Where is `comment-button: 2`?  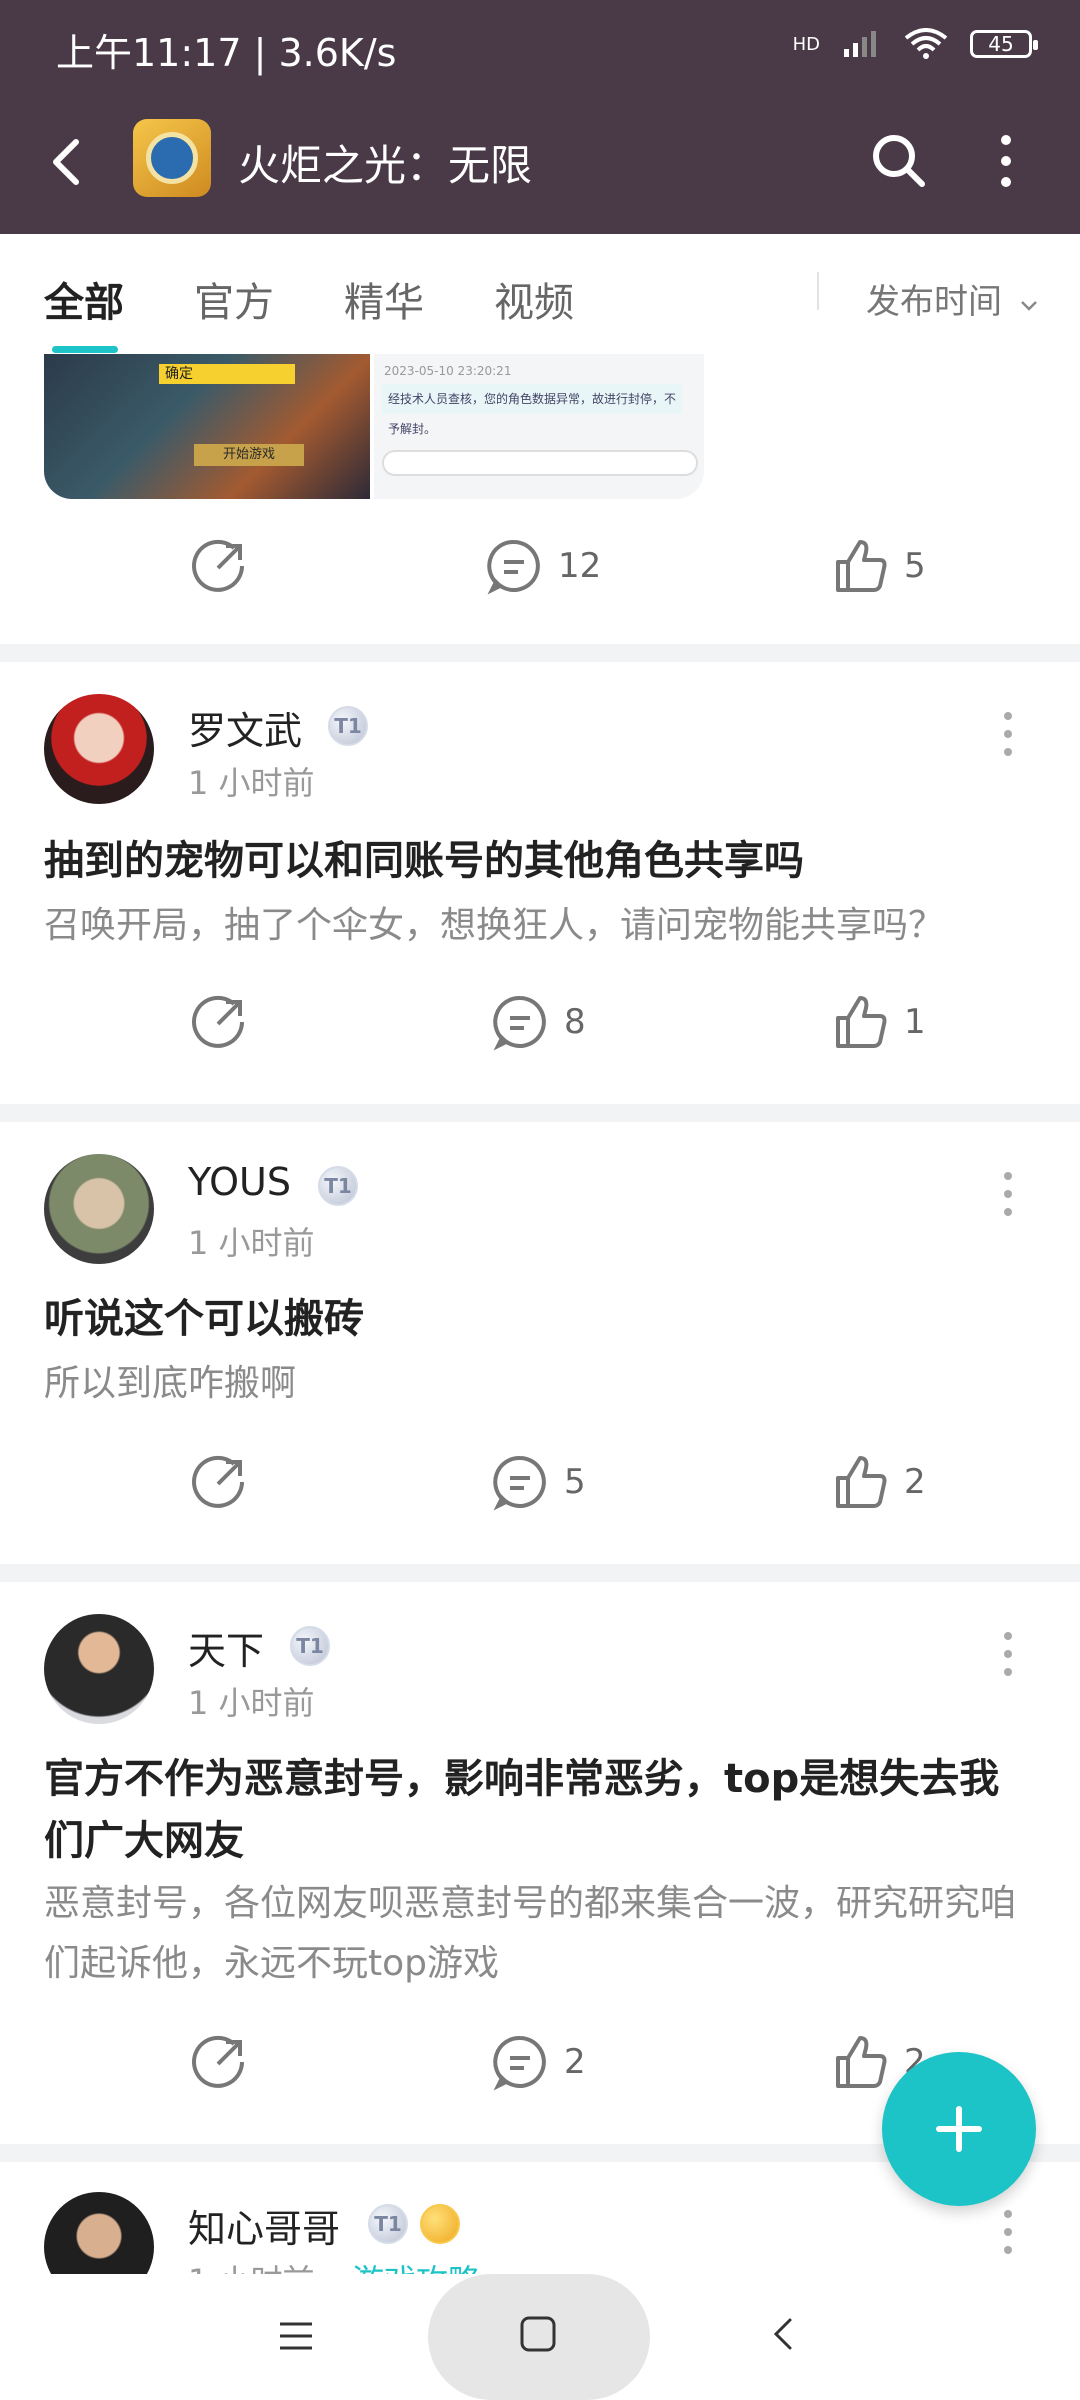
comment-button: 2 is located at coordinates (538, 2062).